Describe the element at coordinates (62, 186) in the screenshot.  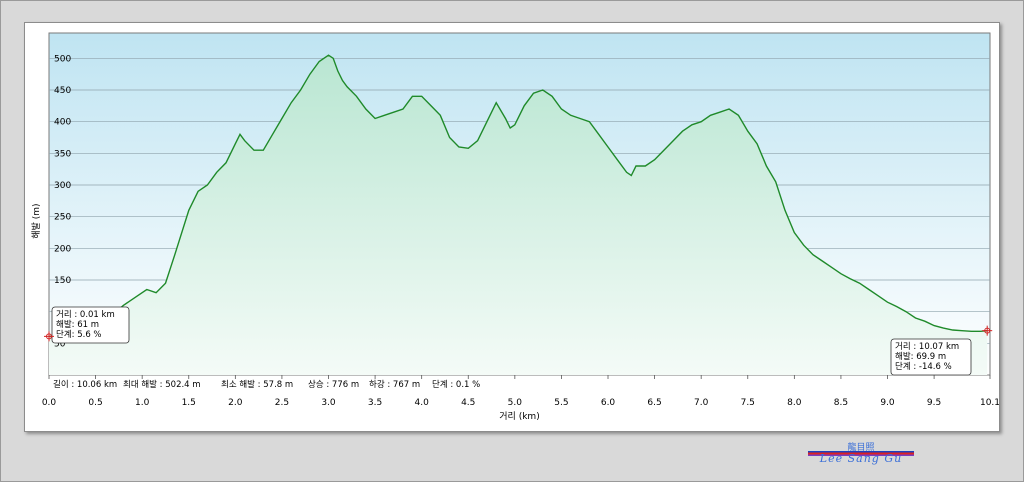
I see `y-tick-label: 300` at that location.